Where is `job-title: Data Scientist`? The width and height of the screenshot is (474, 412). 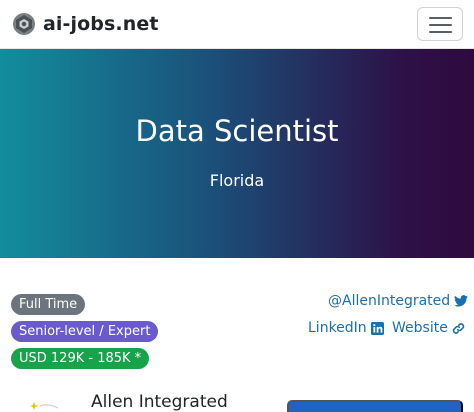
job-title: Data Scientist is located at coordinates (237, 131).